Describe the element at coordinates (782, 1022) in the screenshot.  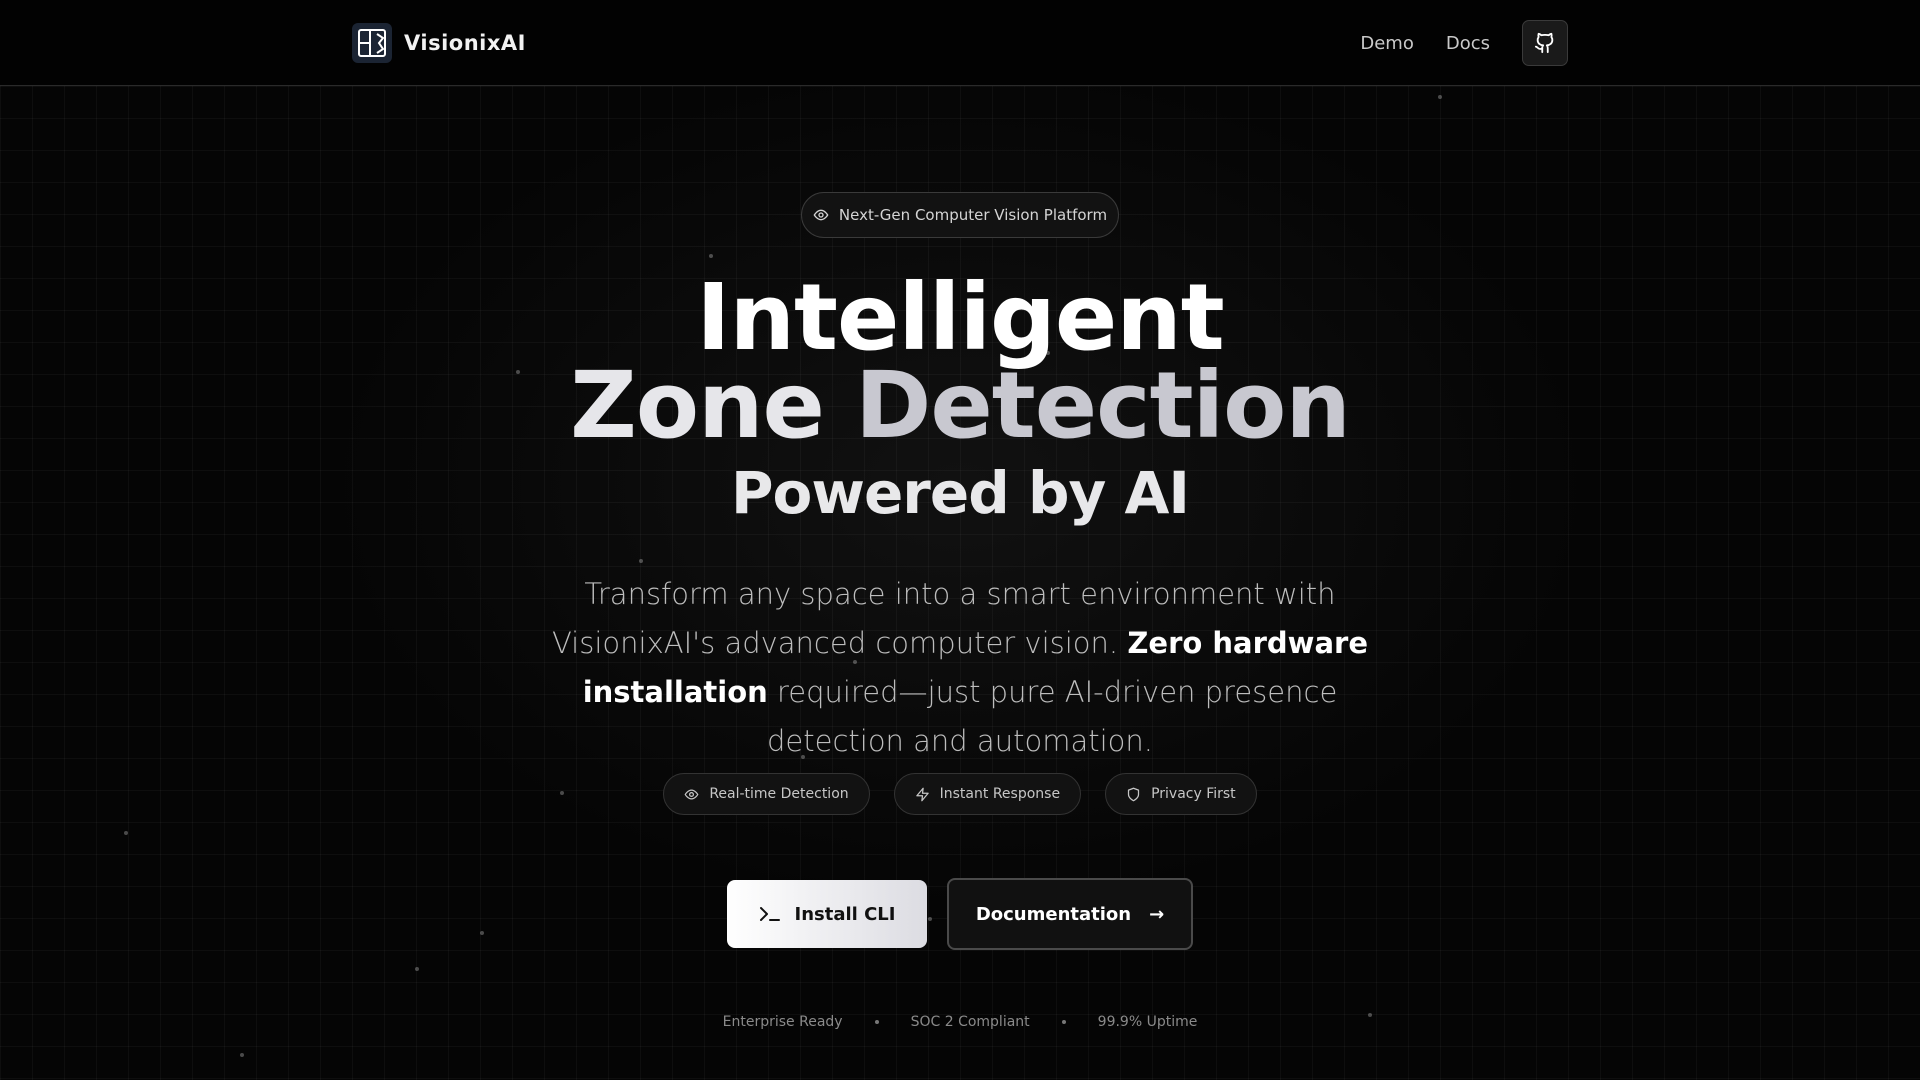
I see `trust-item: Enterprise Ready` at that location.